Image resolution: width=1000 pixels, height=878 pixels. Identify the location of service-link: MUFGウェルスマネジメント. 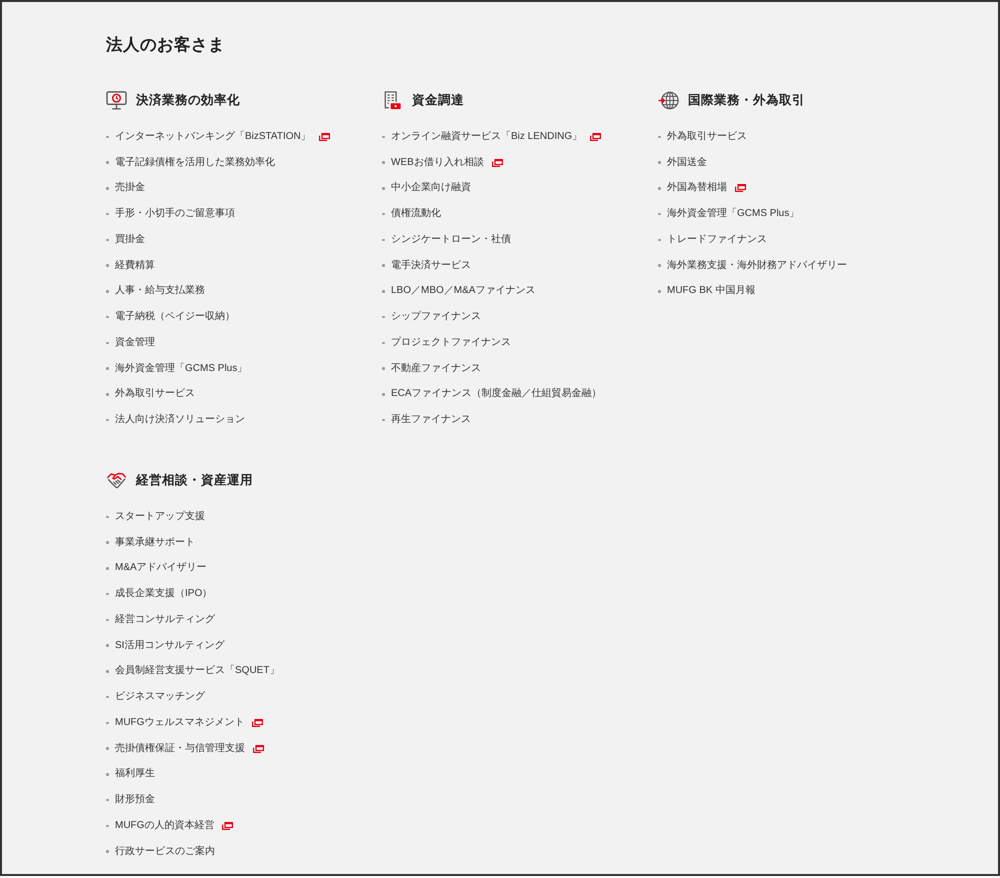
(179, 723).